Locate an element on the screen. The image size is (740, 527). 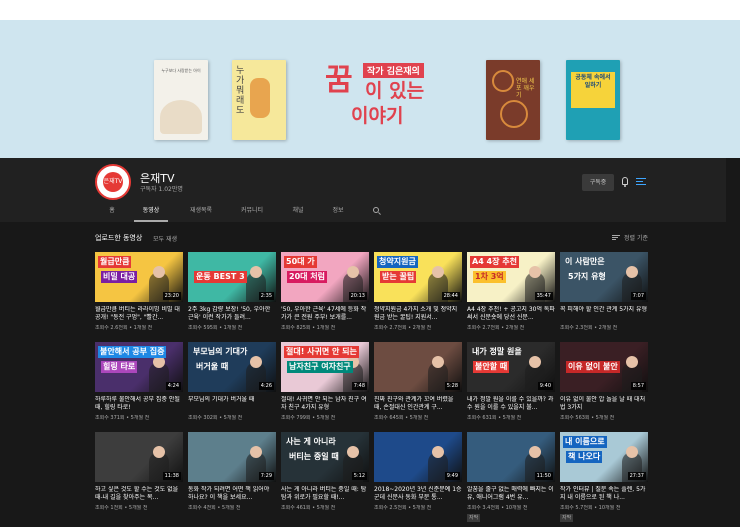
tab-playlists: 재생목록 is located at coordinates (201, 212).